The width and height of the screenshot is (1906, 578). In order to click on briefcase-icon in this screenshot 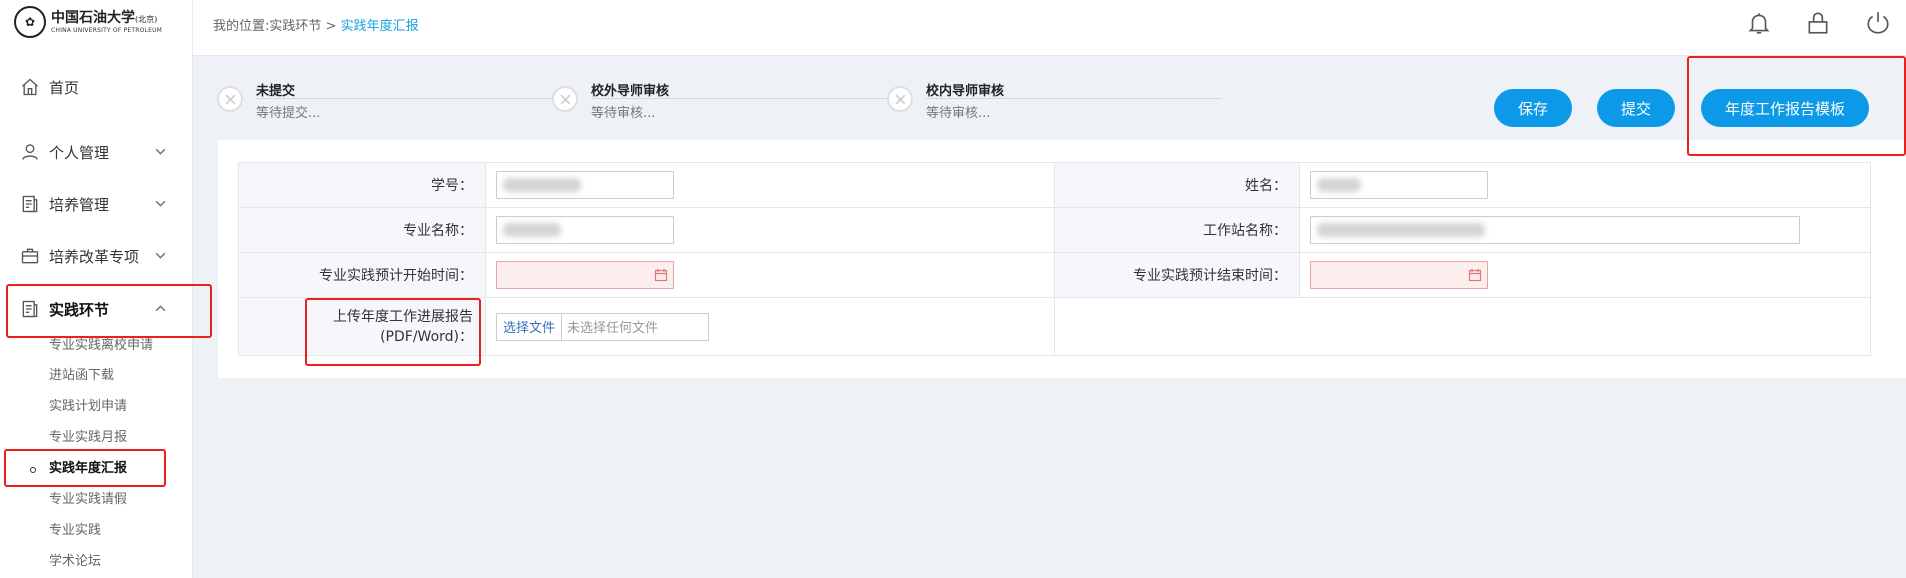, I will do `click(30, 256)`.